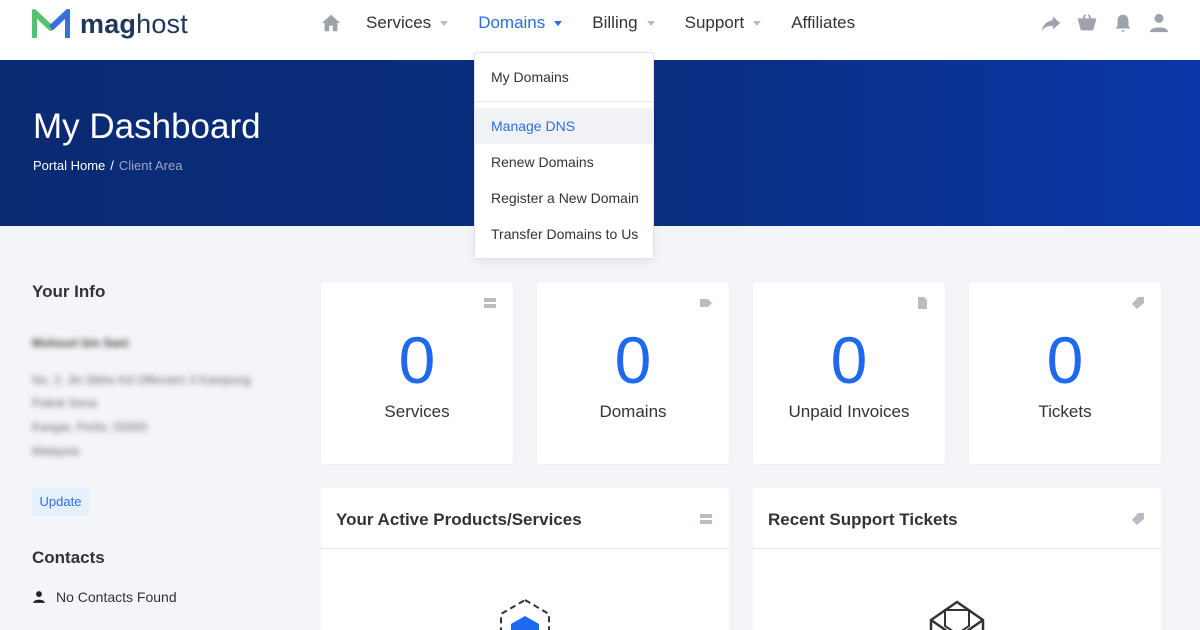  Describe the element at coordinates (1123, 23) in the screenshot. I see `bell-icon` at that location.